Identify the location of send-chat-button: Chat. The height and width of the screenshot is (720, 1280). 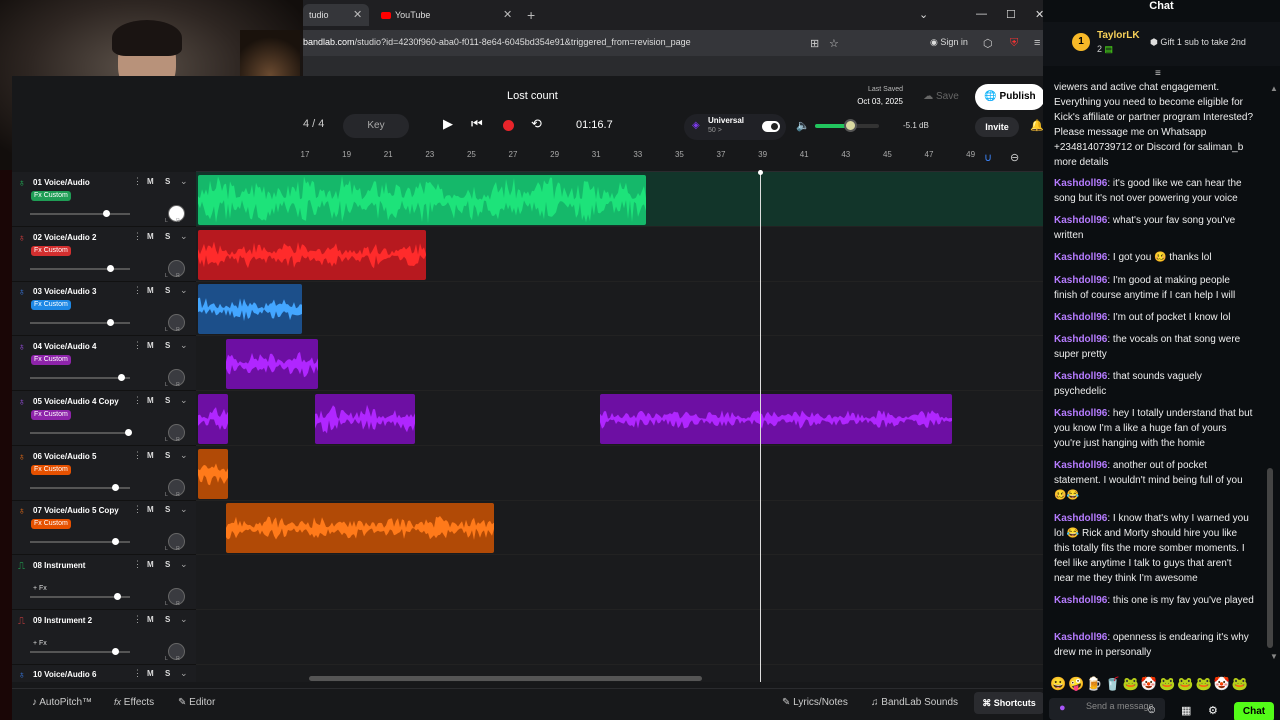
(1254, 711).